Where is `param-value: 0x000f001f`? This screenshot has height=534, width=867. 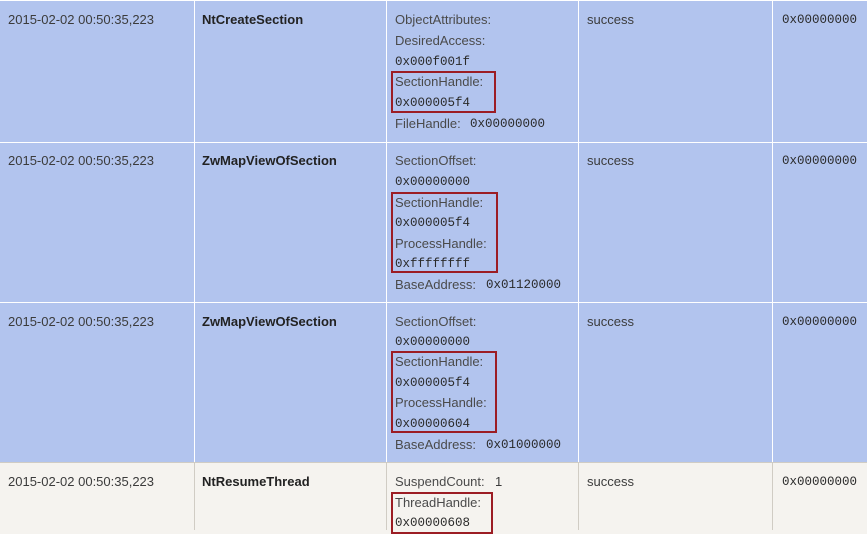
param-value: 0x000f001f is located at coordinates (433, 62).